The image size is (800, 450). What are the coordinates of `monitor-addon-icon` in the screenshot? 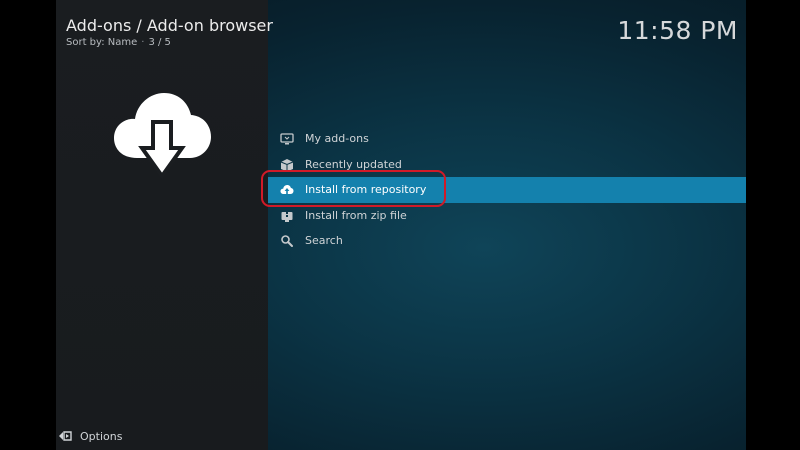 It's located at (287, 139).